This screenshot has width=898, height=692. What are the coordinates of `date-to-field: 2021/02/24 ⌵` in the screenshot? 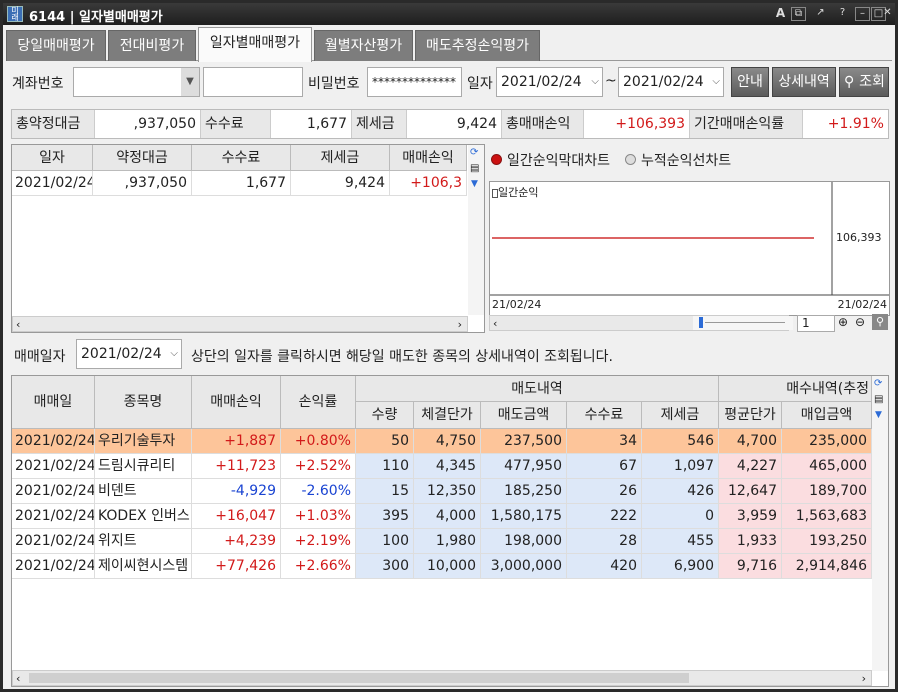 It's located at (671, 82).